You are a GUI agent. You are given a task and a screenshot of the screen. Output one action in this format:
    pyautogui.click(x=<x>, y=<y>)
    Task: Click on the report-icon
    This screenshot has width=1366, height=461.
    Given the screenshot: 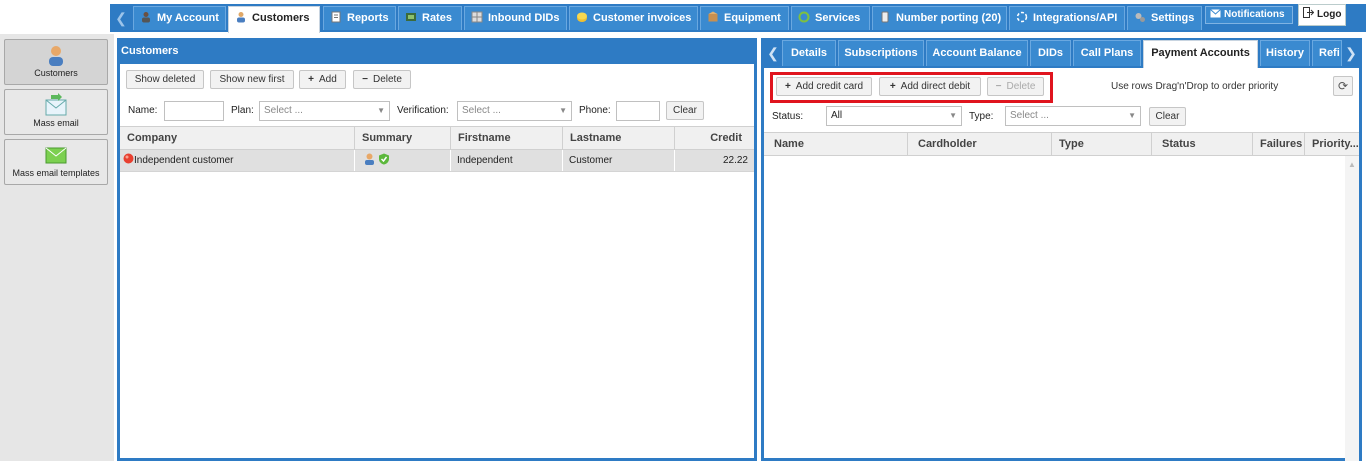 What is the action you would take?
    pyautogui.click(x=336, y=17)
    